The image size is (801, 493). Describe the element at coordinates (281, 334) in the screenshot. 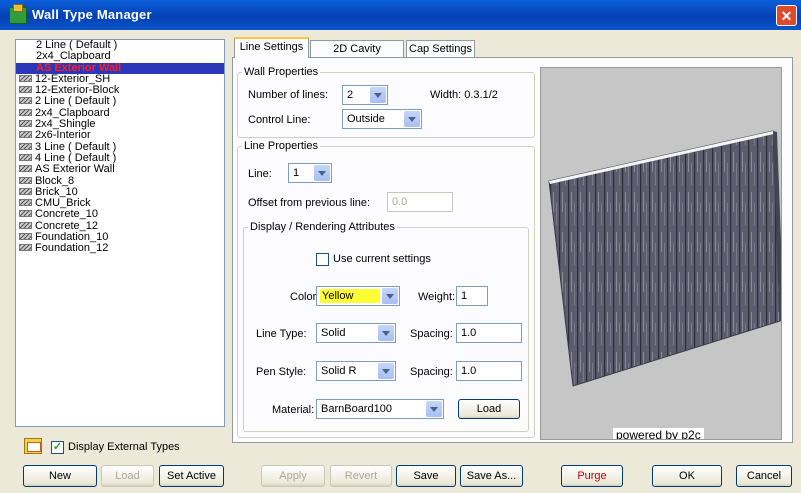

I see `line-type-label: Line Type:` at that location.